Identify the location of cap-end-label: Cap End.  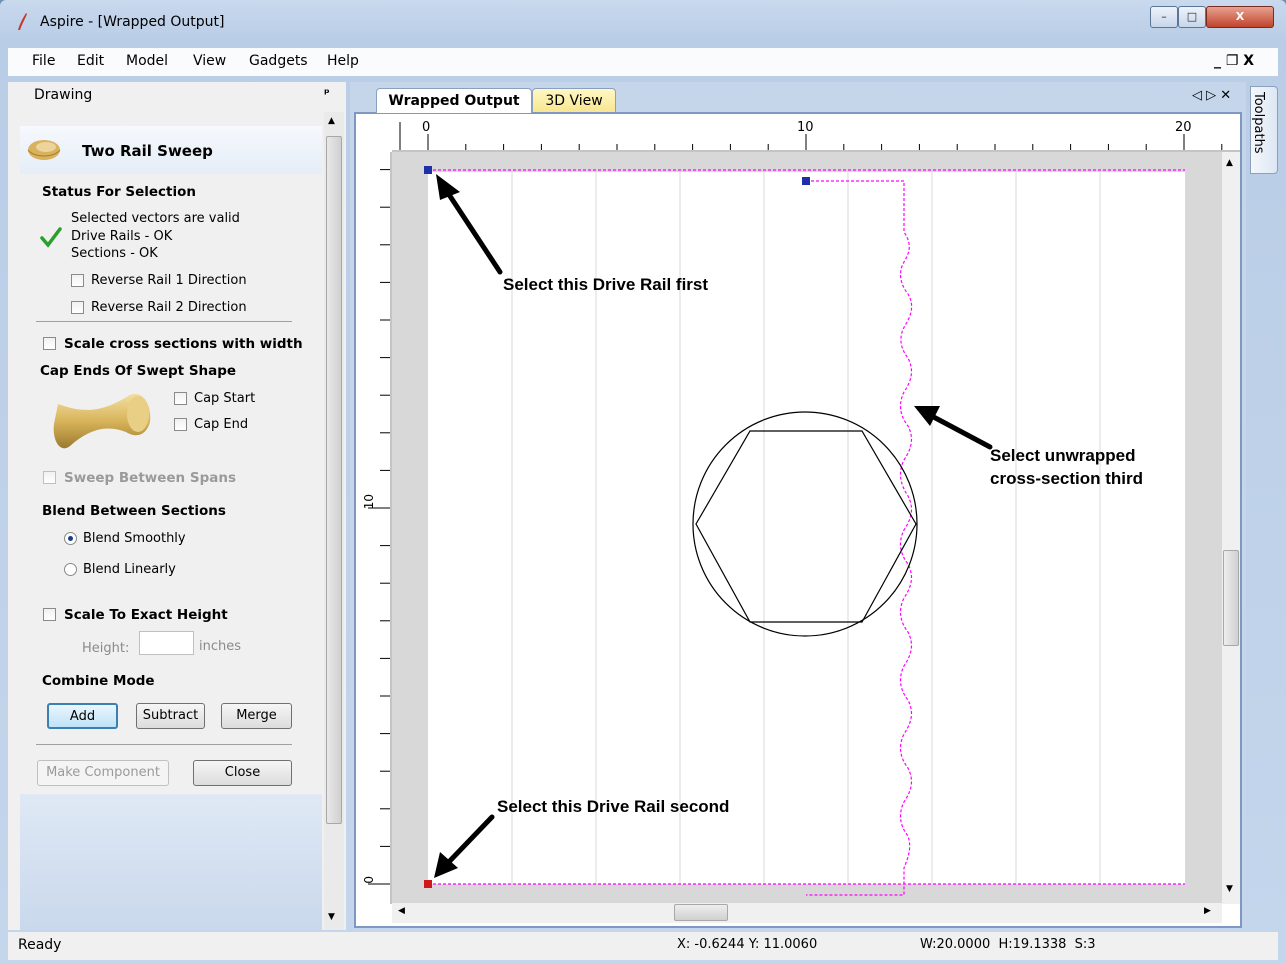
(221, 424).